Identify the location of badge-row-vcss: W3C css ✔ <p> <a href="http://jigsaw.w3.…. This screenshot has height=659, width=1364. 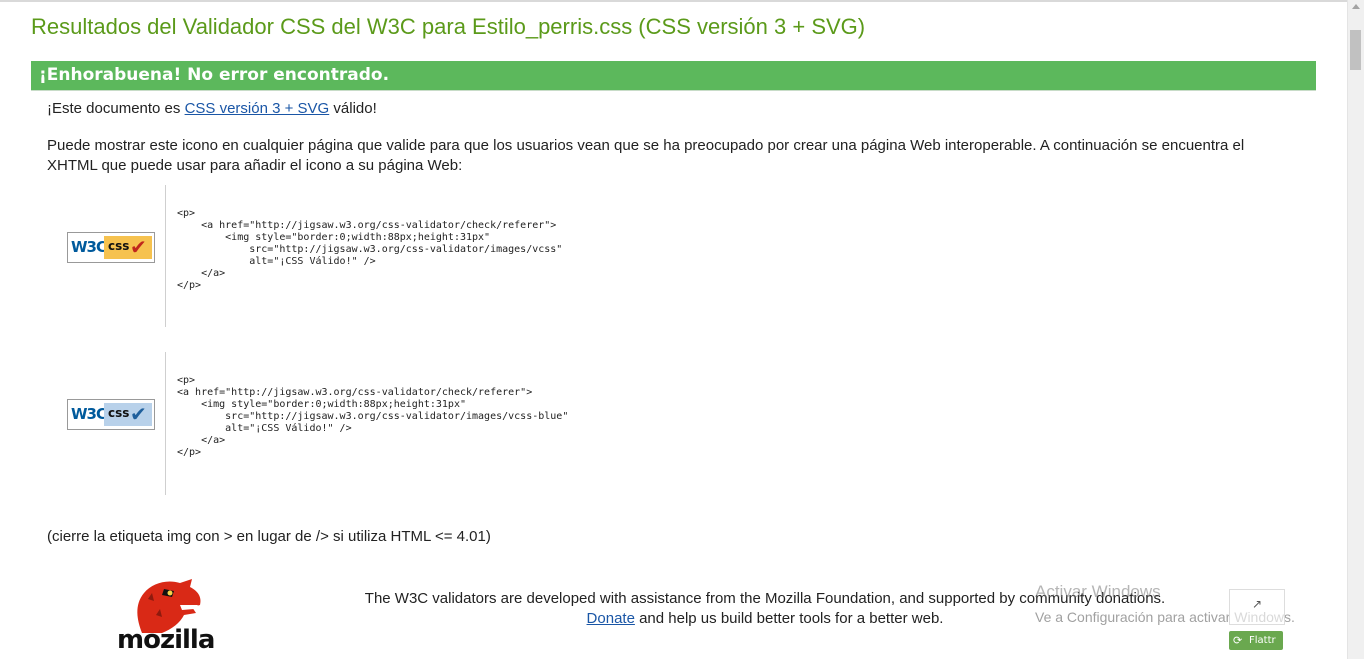
(397, 256).